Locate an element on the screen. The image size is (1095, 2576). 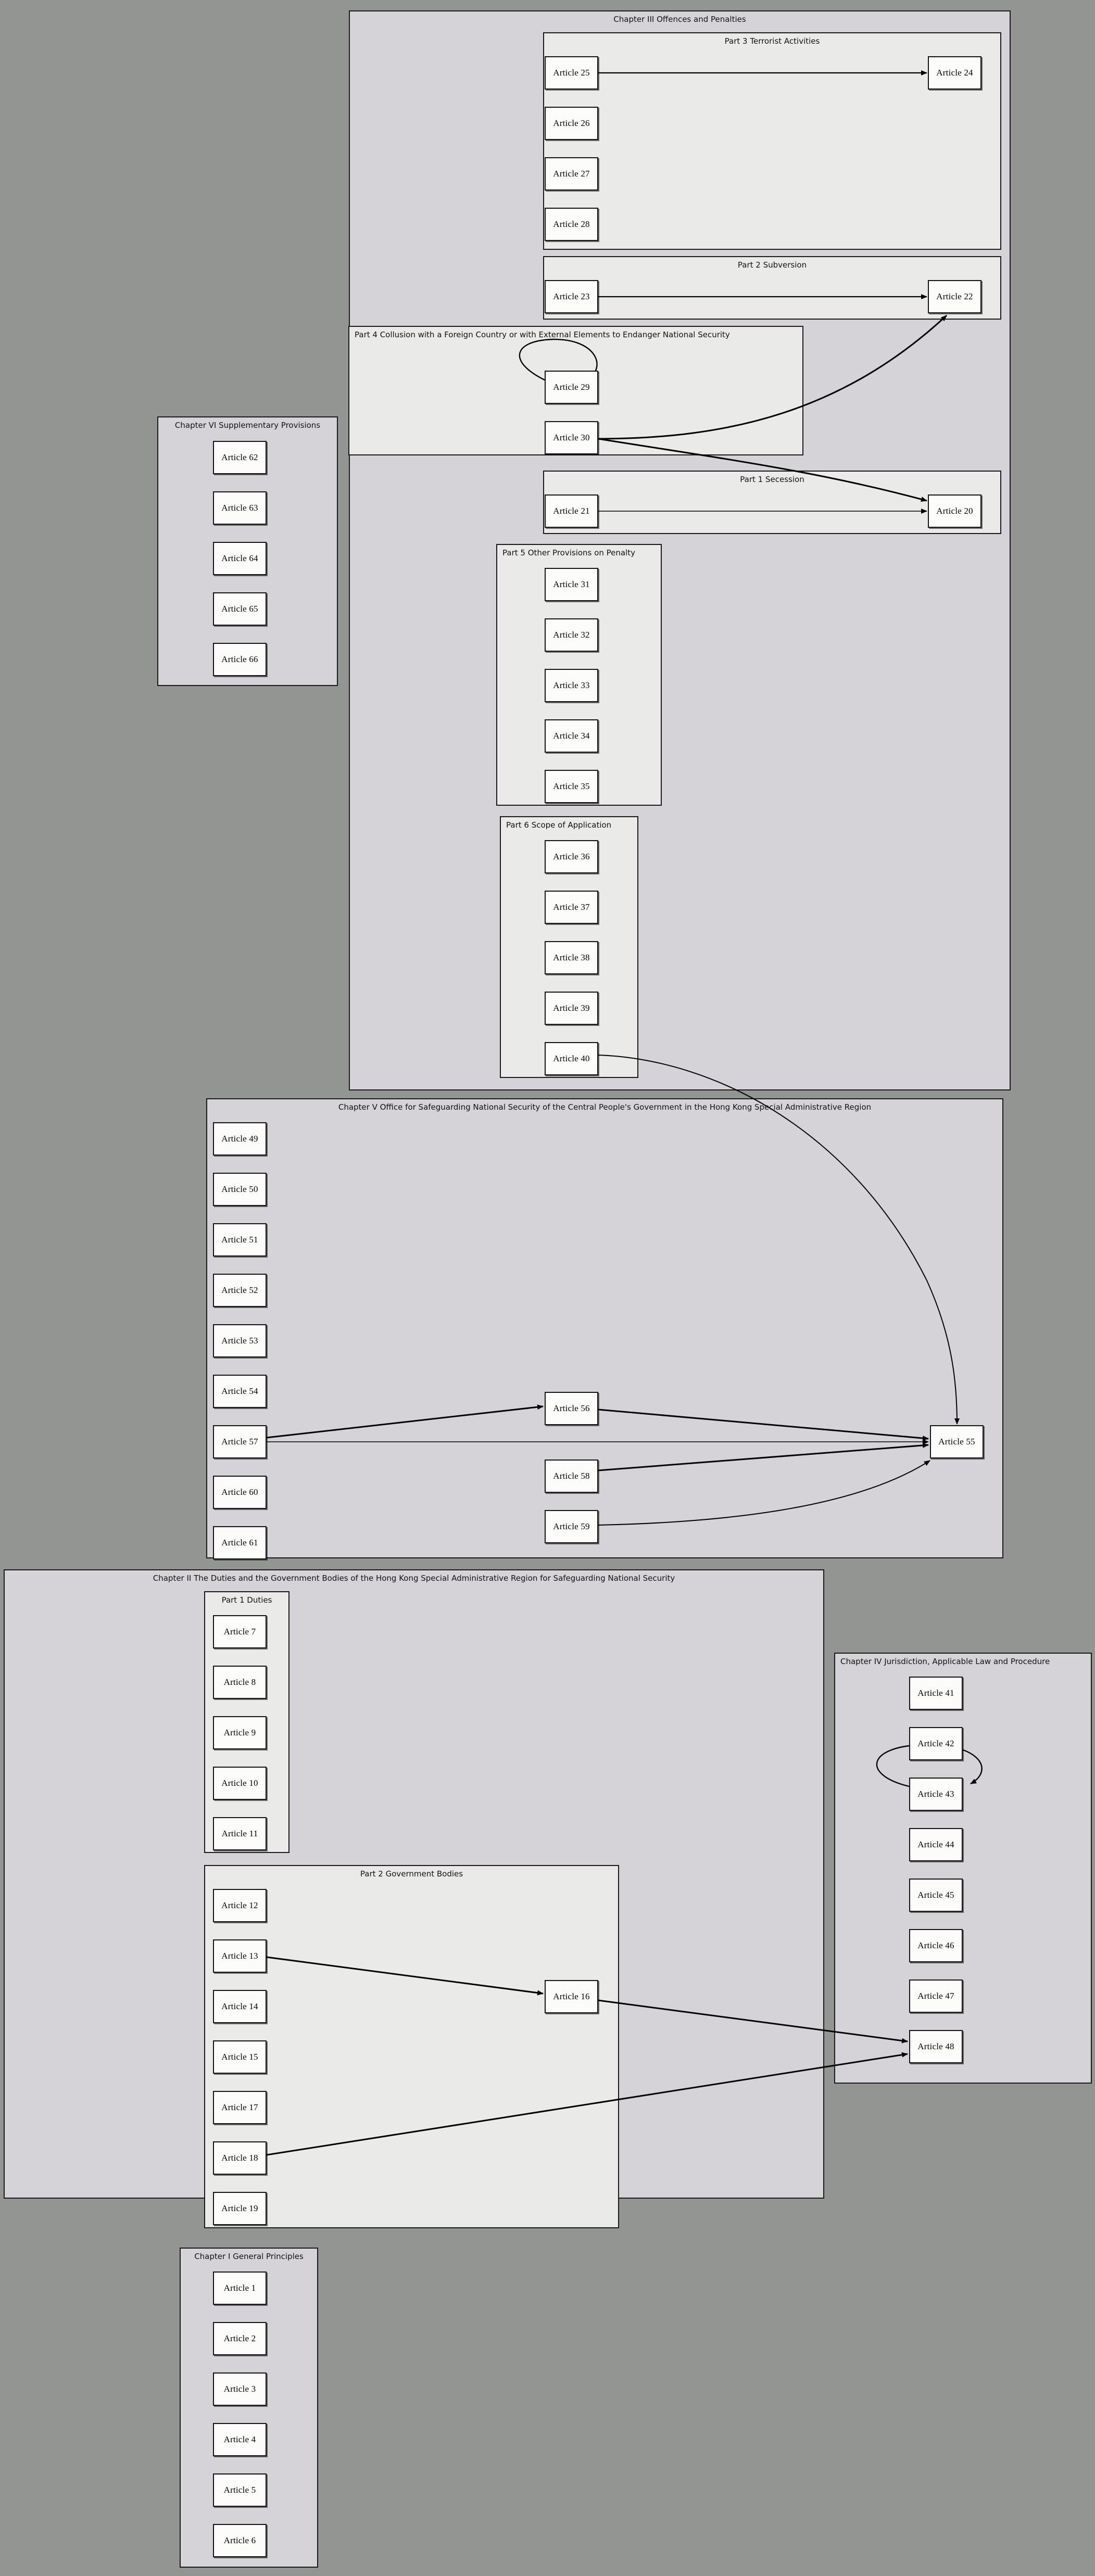
node-article-9: Article 9 is located at coordinates (240, 1732).